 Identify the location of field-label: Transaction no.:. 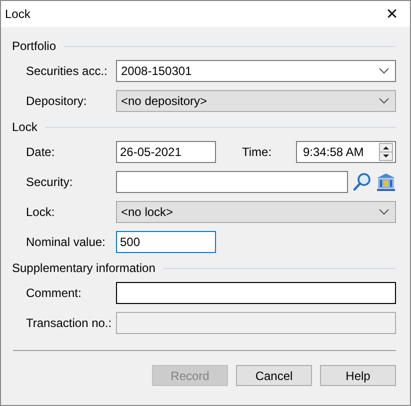
(69, 323).